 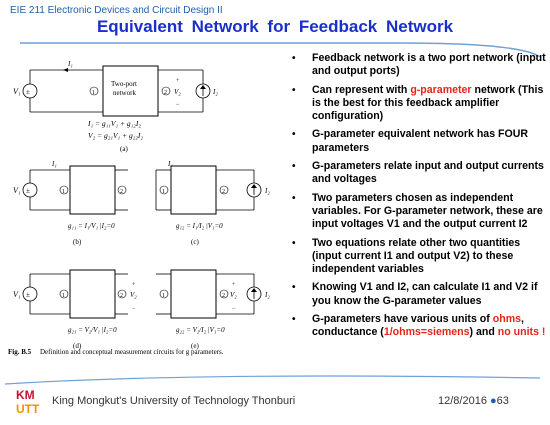 What do you see at coordinates (199, 226) in the screenshot?
I see `g12-definition: g₁₂ = I₁/I₂ |V₁=0` at bounding box center [199, 226].